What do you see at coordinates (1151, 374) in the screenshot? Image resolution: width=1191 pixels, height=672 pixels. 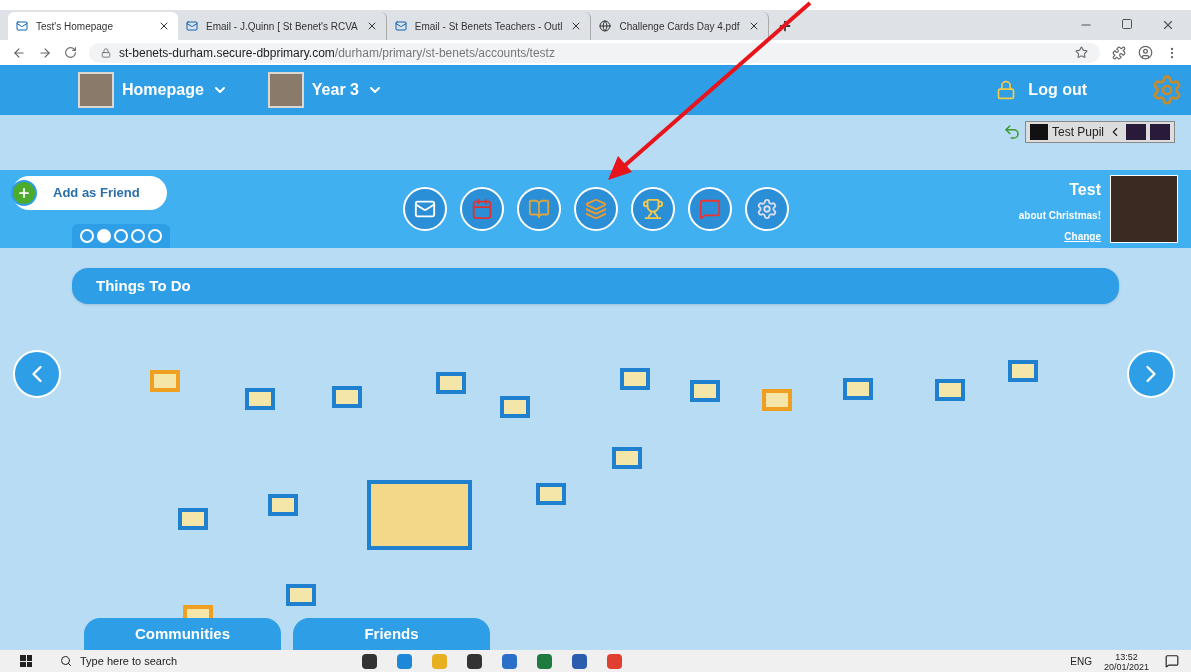 I see `next-button` at bounding box center [1151, 374].